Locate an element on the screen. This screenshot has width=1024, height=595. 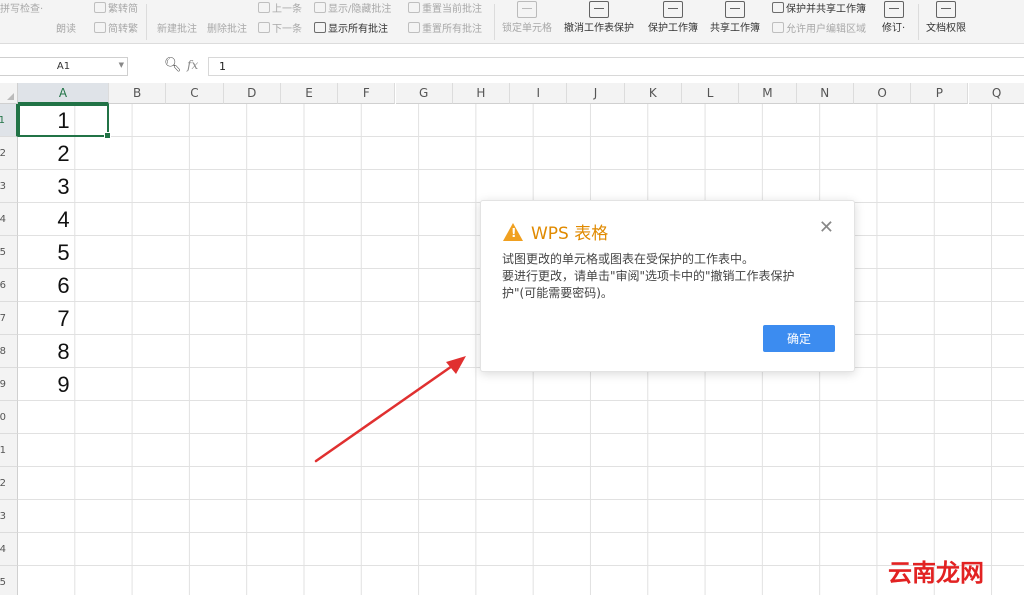
spell-check-button: 拼写检查· is located at coordinates (21, 7).